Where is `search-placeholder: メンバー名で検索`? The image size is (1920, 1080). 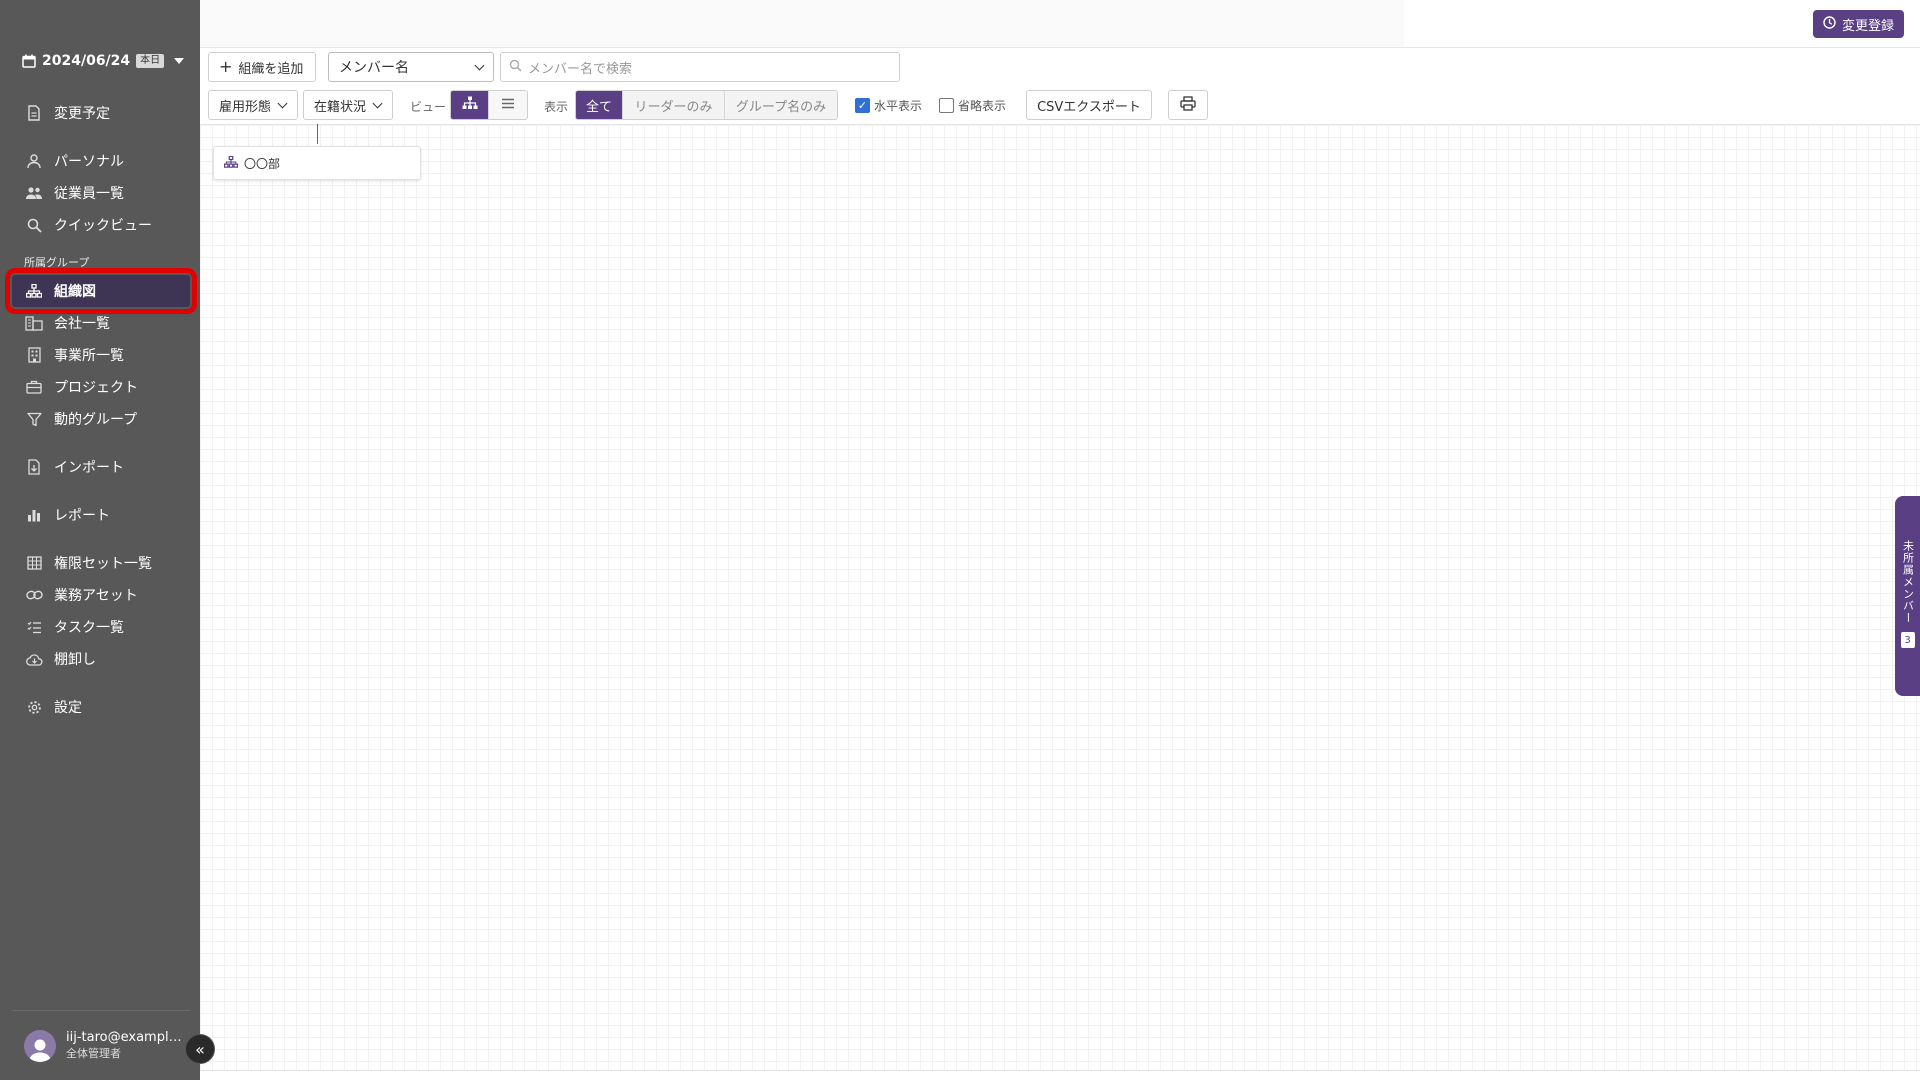 search-placeholder: メンバー名で検索 is located at coordinates (580, 69).